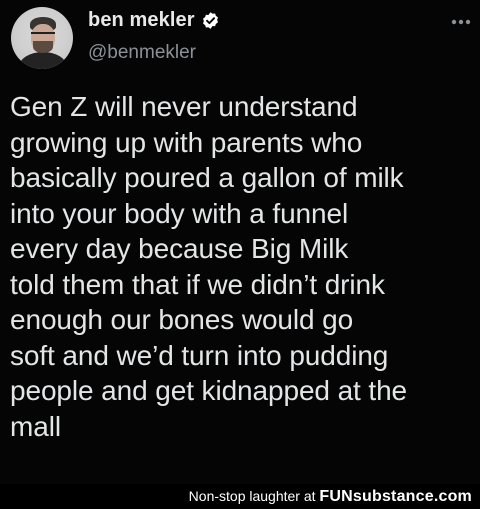 The image size is (480, 509). I want to click on watermark-bar: Non-stop laughter at FUNsubstance.com, so click(240, 496).